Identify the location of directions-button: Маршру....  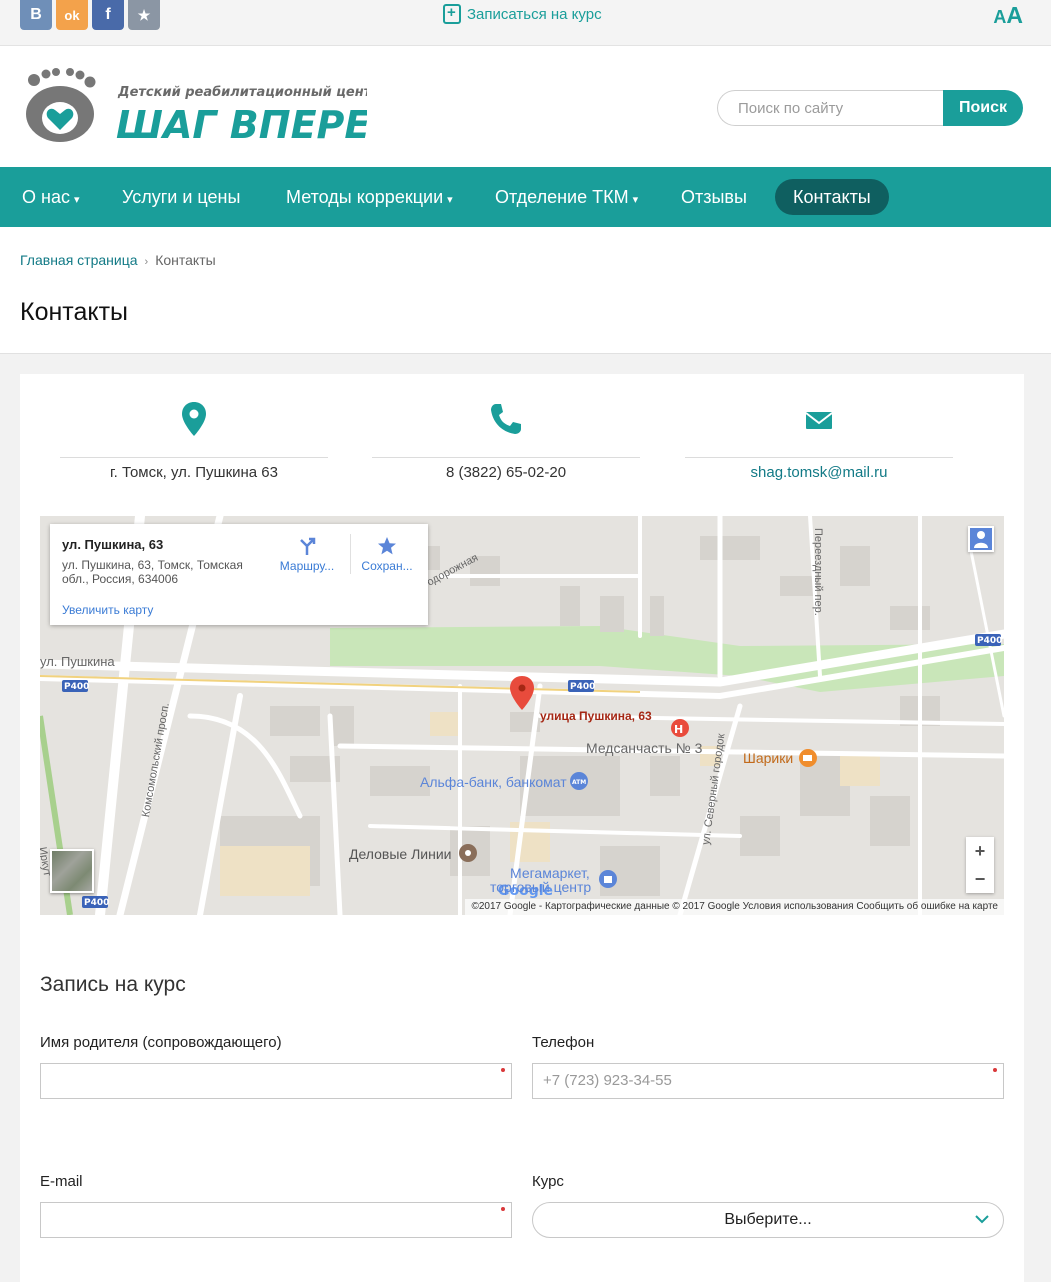
(307, 554).